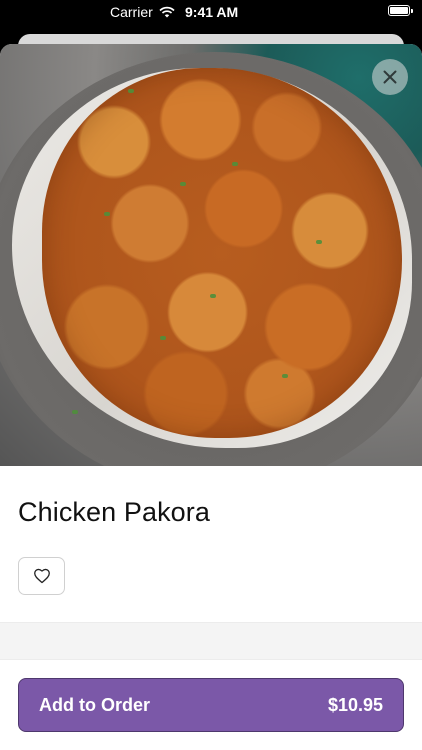  I want to click on price-label: $10.95, so click(355, 704).